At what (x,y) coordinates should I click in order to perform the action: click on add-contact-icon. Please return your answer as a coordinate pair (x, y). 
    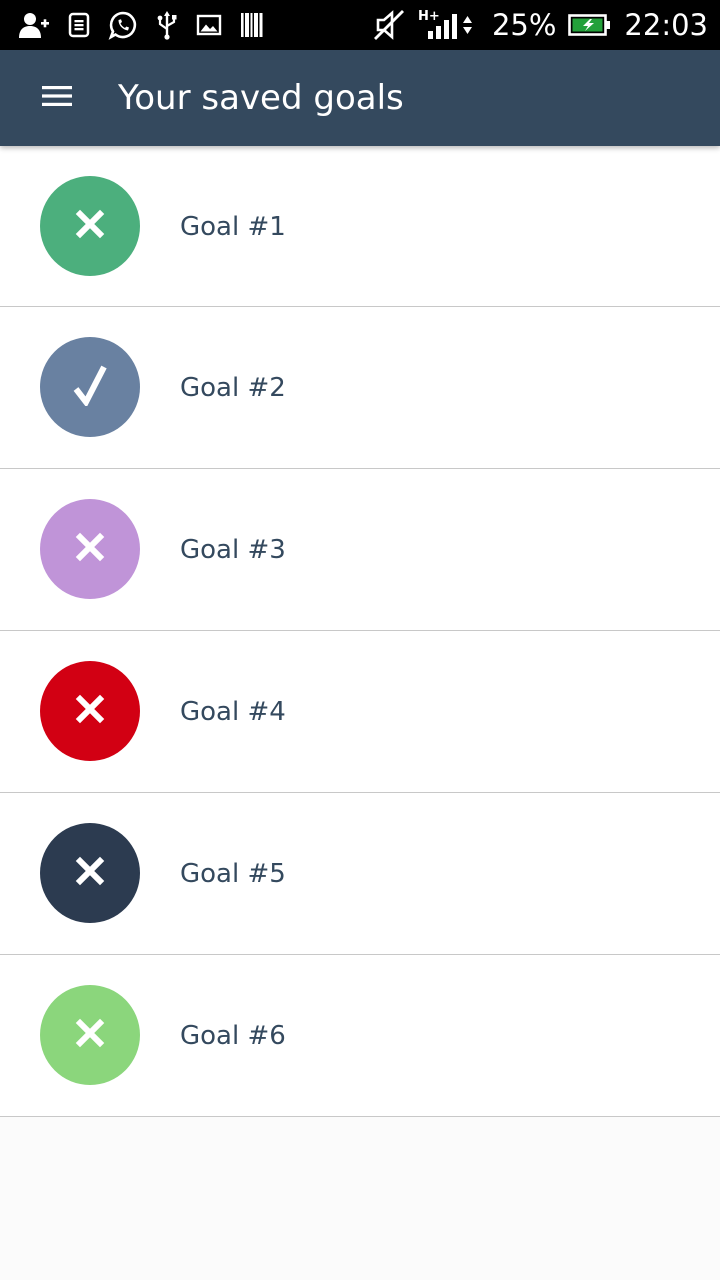
    Looking at the image, I should click on (34, 25).